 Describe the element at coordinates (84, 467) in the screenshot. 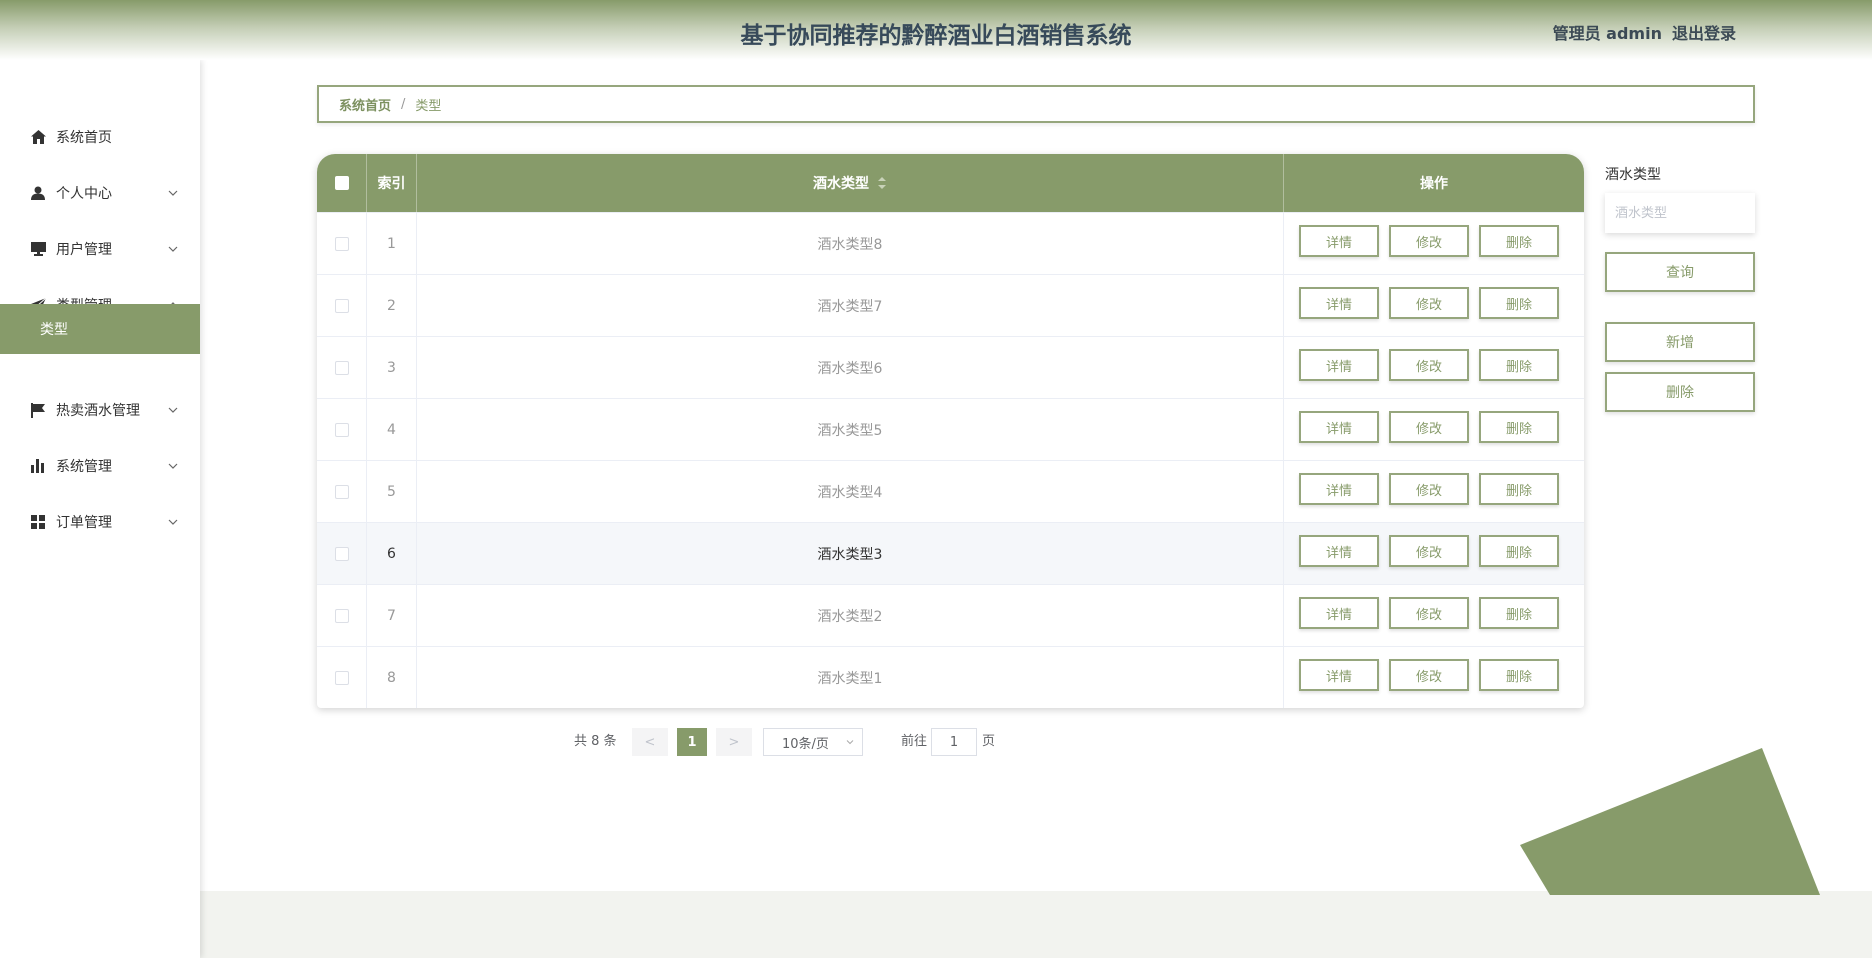

I see `sidebar-item-label: 系统管理` at that location.